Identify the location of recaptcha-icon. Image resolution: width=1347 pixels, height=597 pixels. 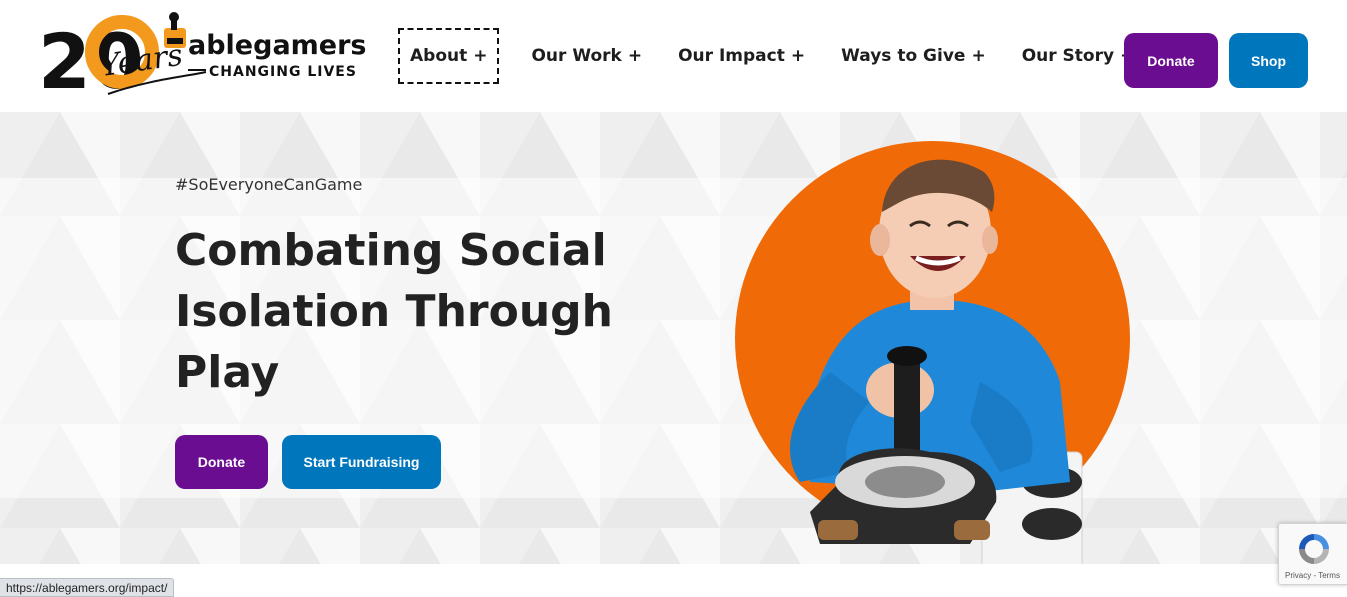
(1314, 549).